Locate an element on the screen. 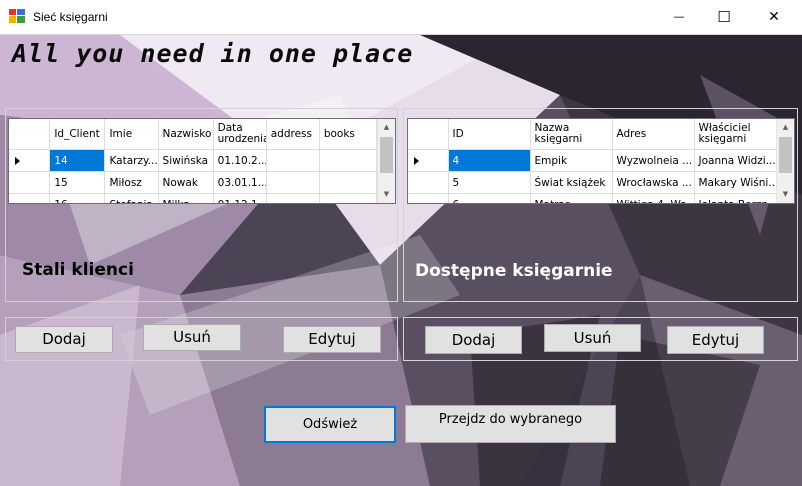 The height and width of the screenshot is (486, 802). refresh-button: Odśwież is located at coordinates (330, 424).